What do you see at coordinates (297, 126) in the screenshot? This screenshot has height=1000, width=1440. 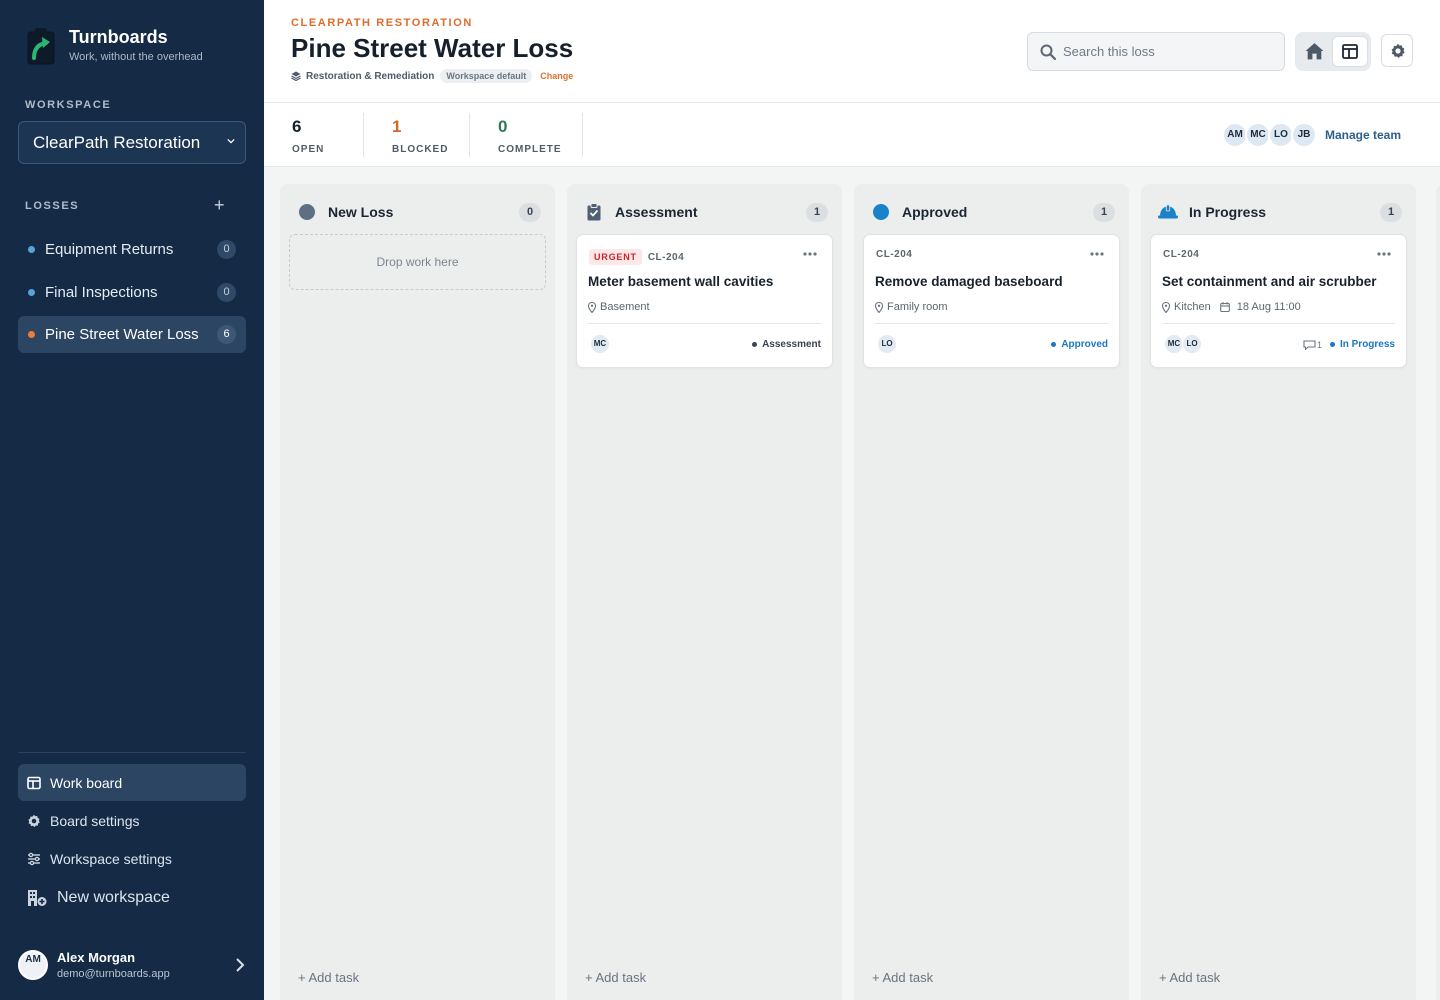 I see `stat-value: 6` at bounding box center [297, 126].